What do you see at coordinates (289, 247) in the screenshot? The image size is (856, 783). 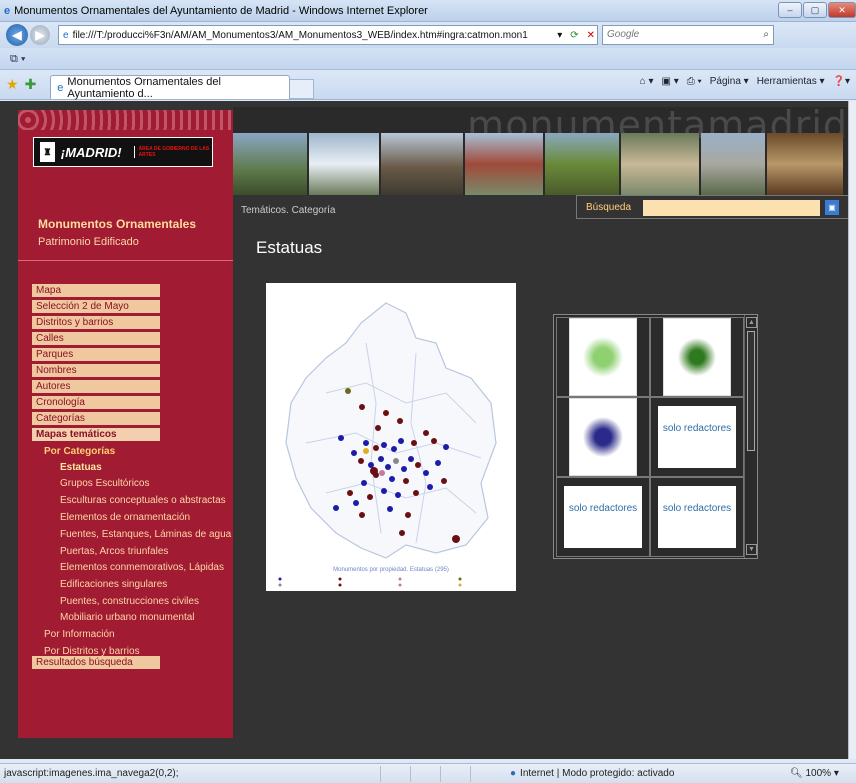 I see `page-title: Estatuas` at bounding box center [289, 247].